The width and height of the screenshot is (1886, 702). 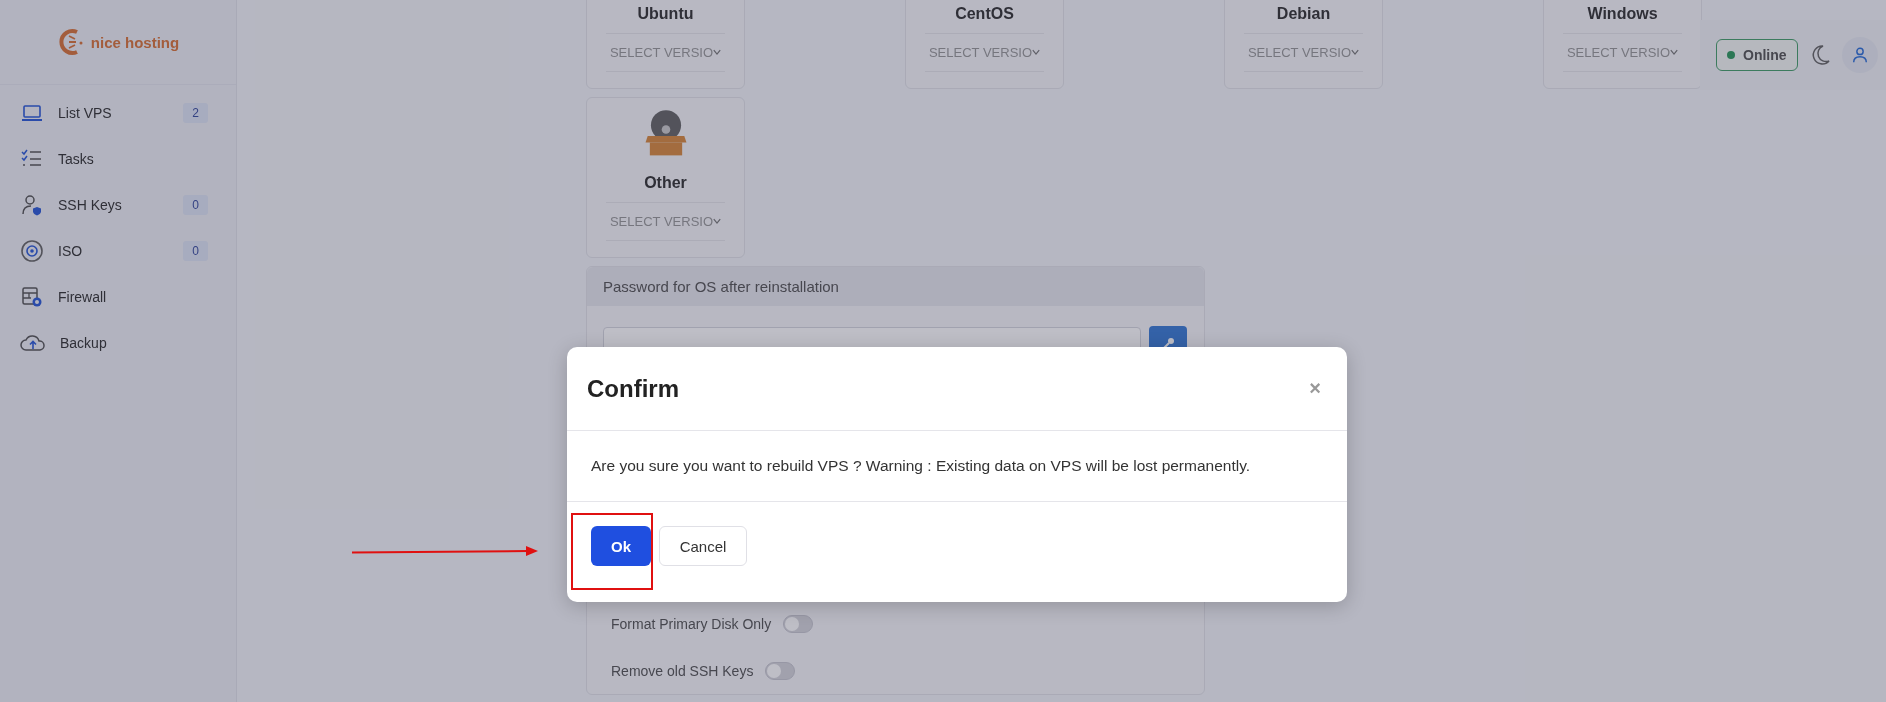 What do you see at coordinates (32, 251) in the screenshot?
I see `disc-icon` at bounding box center [32, 251].